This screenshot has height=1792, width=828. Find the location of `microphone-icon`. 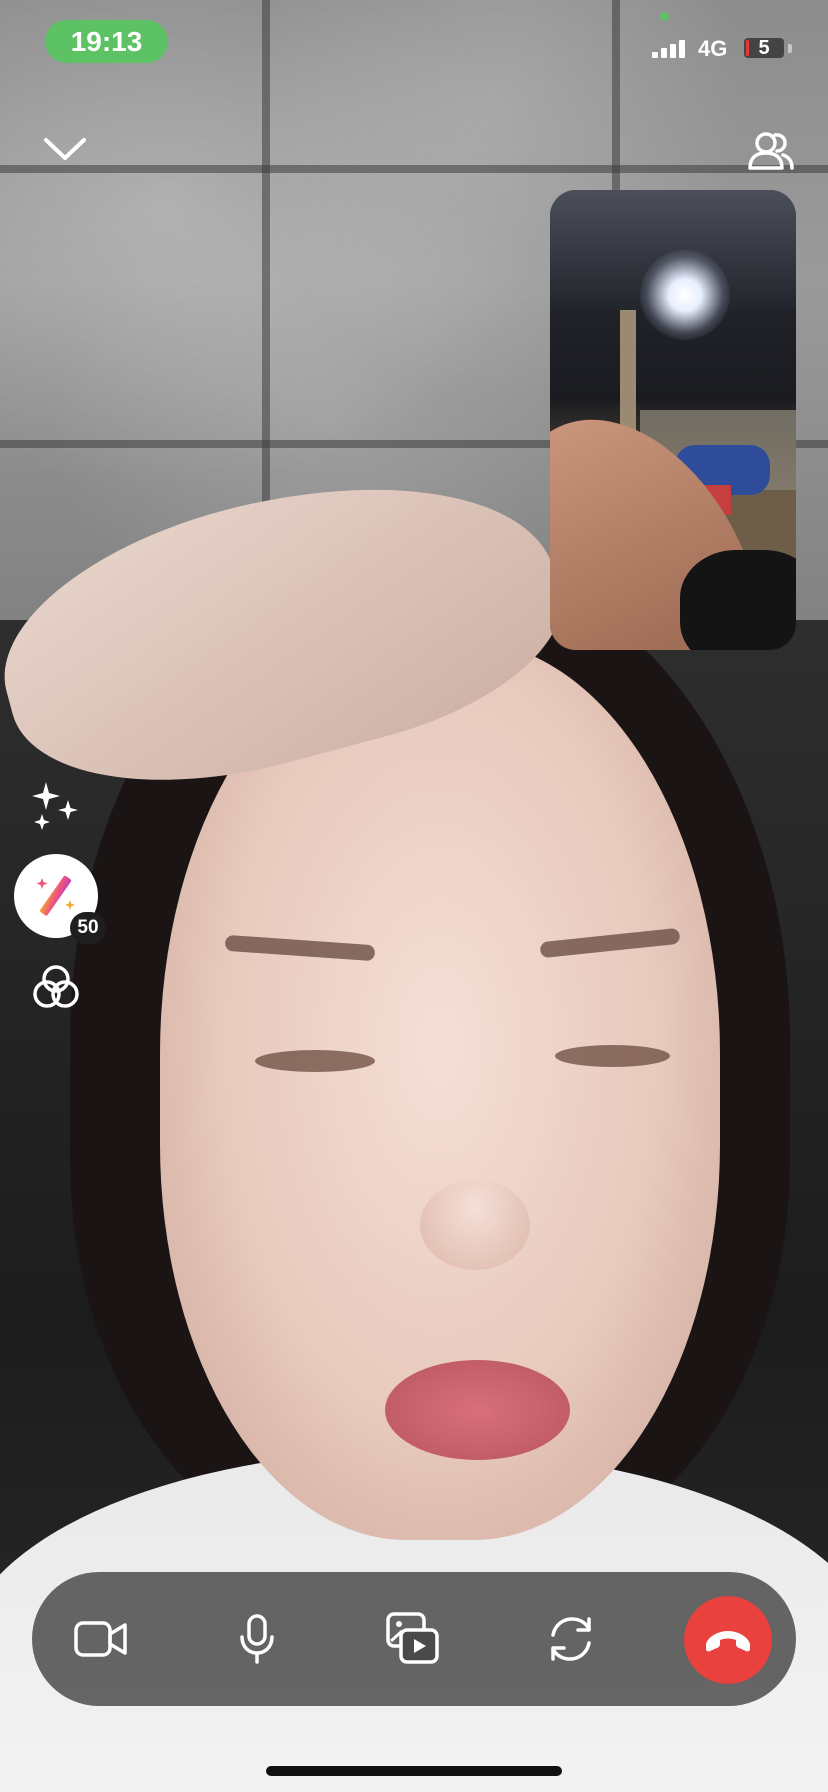

microphone-icon is located at coordinates (257, 1639).